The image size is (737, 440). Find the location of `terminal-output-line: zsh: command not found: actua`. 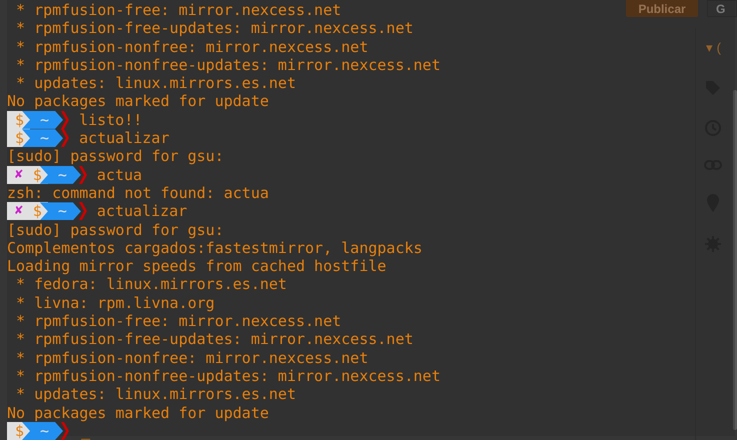

terminal-output-line: zsh: command not found: actua is located at coordinates (138, 193).